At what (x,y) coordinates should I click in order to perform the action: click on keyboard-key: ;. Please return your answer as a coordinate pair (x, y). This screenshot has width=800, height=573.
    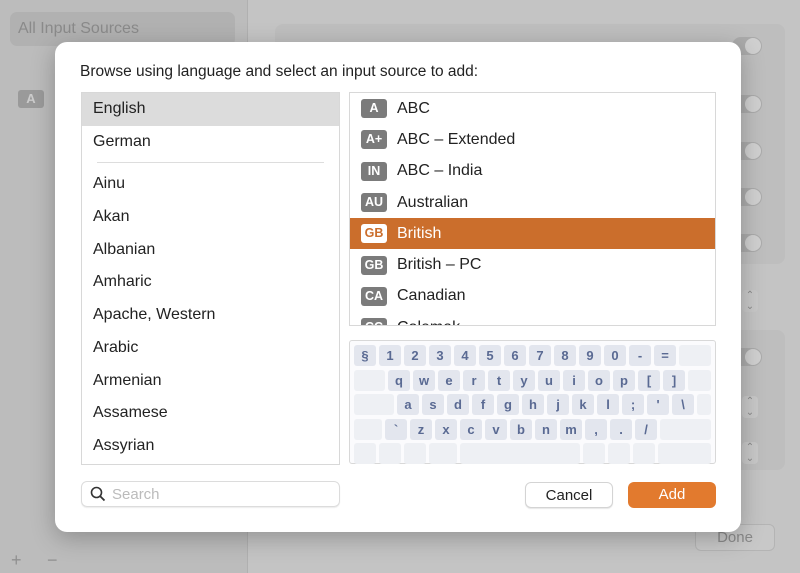
    Looking at the image, I should click on (633, 404).